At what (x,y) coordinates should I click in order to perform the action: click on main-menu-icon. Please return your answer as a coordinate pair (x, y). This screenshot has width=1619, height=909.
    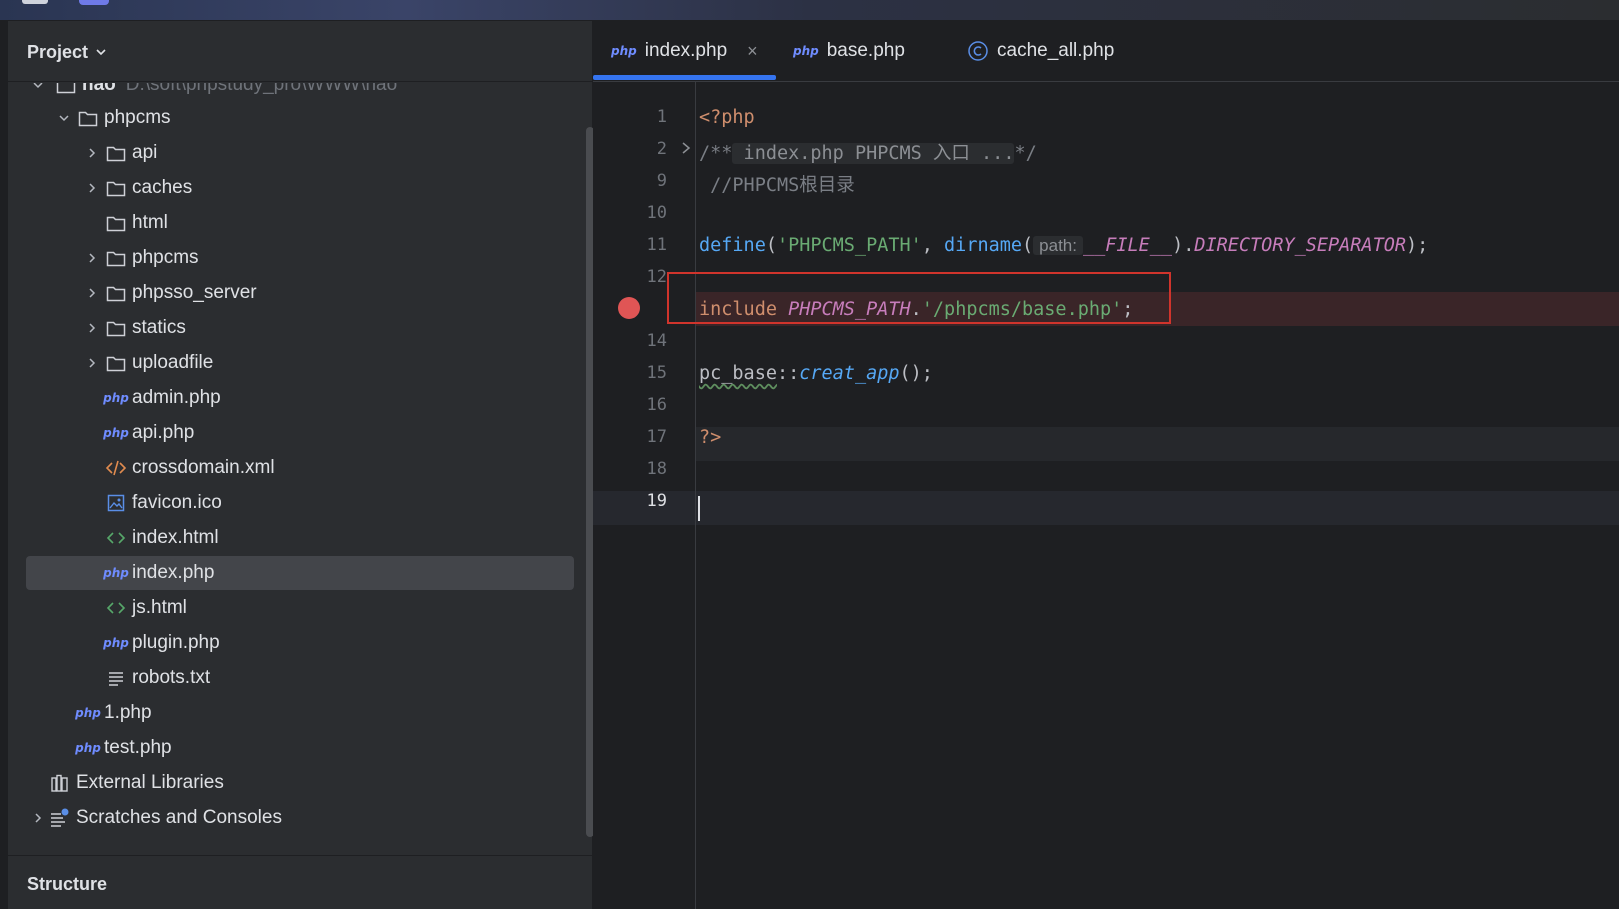
    Looking at the image, I should click on (35, 2).